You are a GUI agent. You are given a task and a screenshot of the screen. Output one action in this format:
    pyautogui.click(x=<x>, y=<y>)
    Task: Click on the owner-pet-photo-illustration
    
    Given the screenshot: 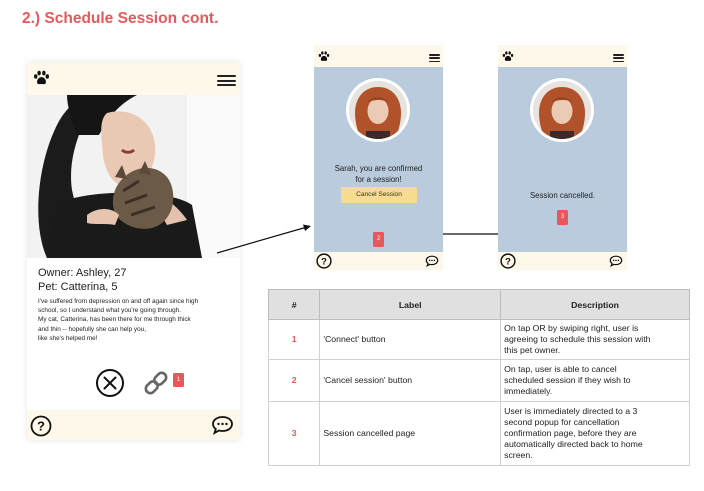 What is the action you would take?
    pyautogui.click(x=133, y=176)
    